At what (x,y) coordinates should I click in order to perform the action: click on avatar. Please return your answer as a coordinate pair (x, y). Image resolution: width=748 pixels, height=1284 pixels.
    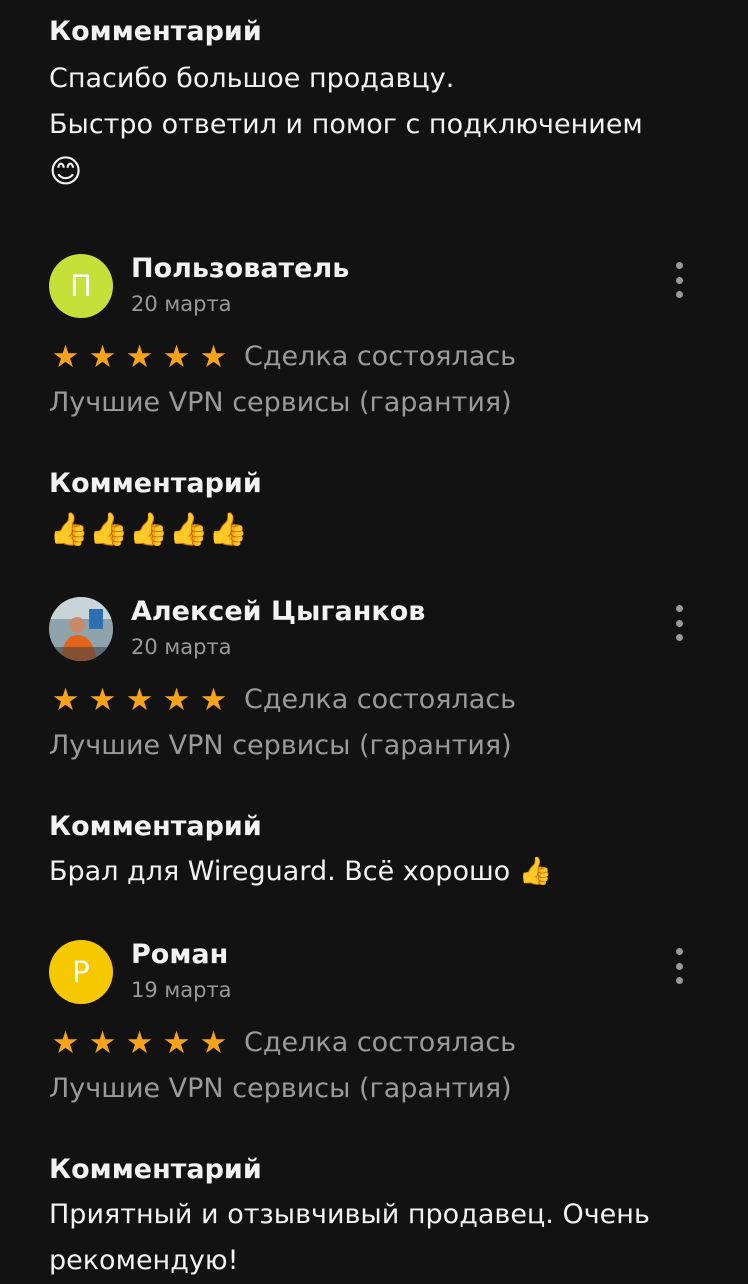
    Looking at the image, I should click on (81, 629).